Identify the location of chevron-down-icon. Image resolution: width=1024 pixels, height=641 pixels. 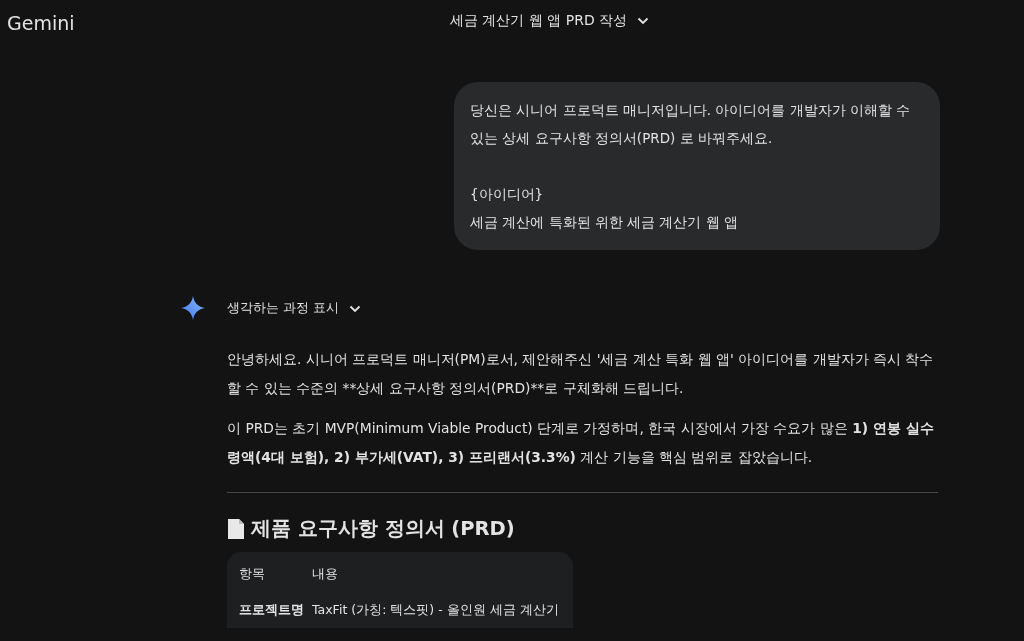
(643, 21).